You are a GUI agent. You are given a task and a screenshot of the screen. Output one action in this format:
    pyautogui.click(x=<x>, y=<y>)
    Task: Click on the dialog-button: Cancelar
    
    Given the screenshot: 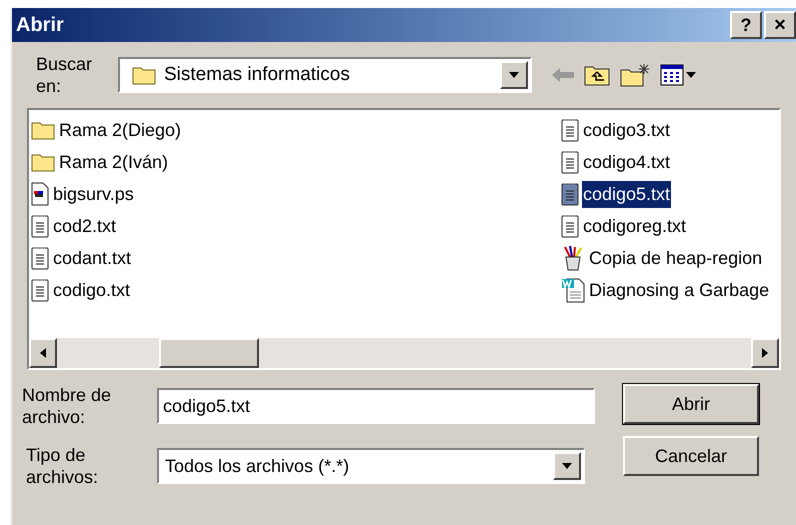 What is the action you would take?
    pyautogui.click(x=691, y=456)
    